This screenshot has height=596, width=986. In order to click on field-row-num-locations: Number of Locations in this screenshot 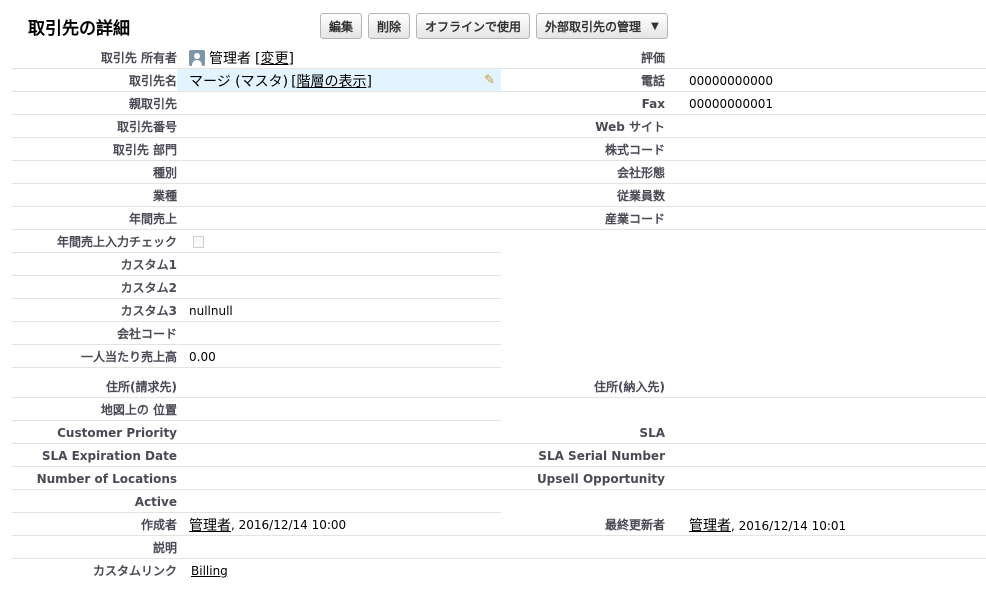, I will do `click(250, 478)`.